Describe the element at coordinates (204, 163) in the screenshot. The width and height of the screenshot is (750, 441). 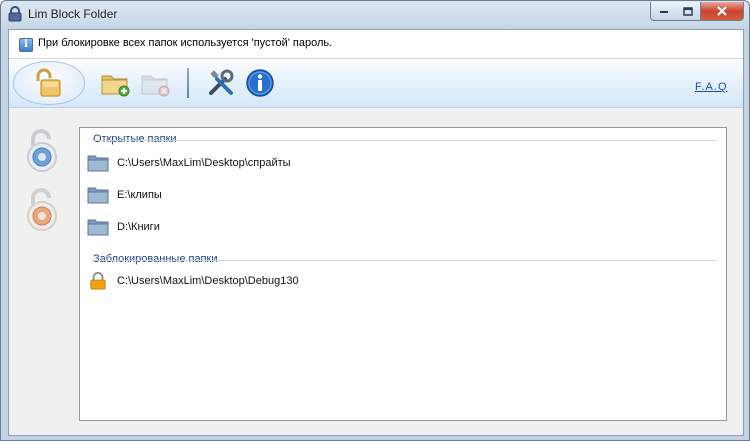
I see `folder-path: C:\Users\MaxLim\Desktop\спрайты` at that location.